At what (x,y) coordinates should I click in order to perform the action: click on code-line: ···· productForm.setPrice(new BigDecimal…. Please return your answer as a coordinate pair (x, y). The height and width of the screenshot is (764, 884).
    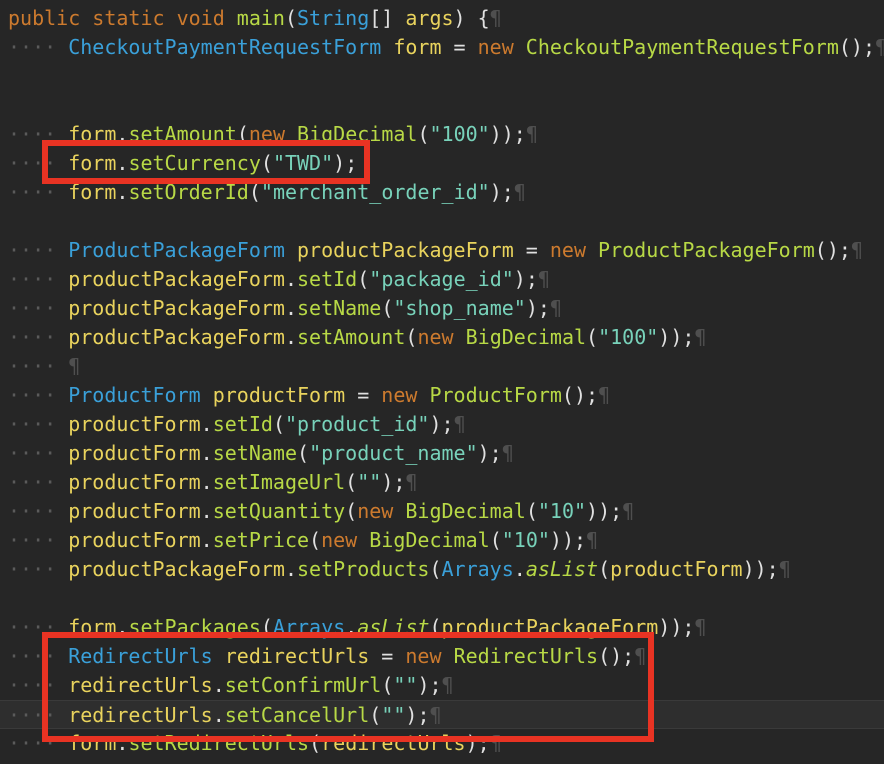
    Looking at the image, I should click on (442, 540).